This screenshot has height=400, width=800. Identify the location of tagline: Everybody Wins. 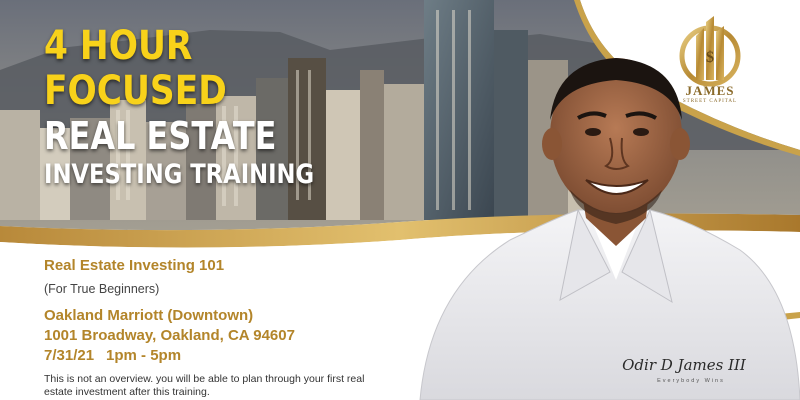
(691, 381).